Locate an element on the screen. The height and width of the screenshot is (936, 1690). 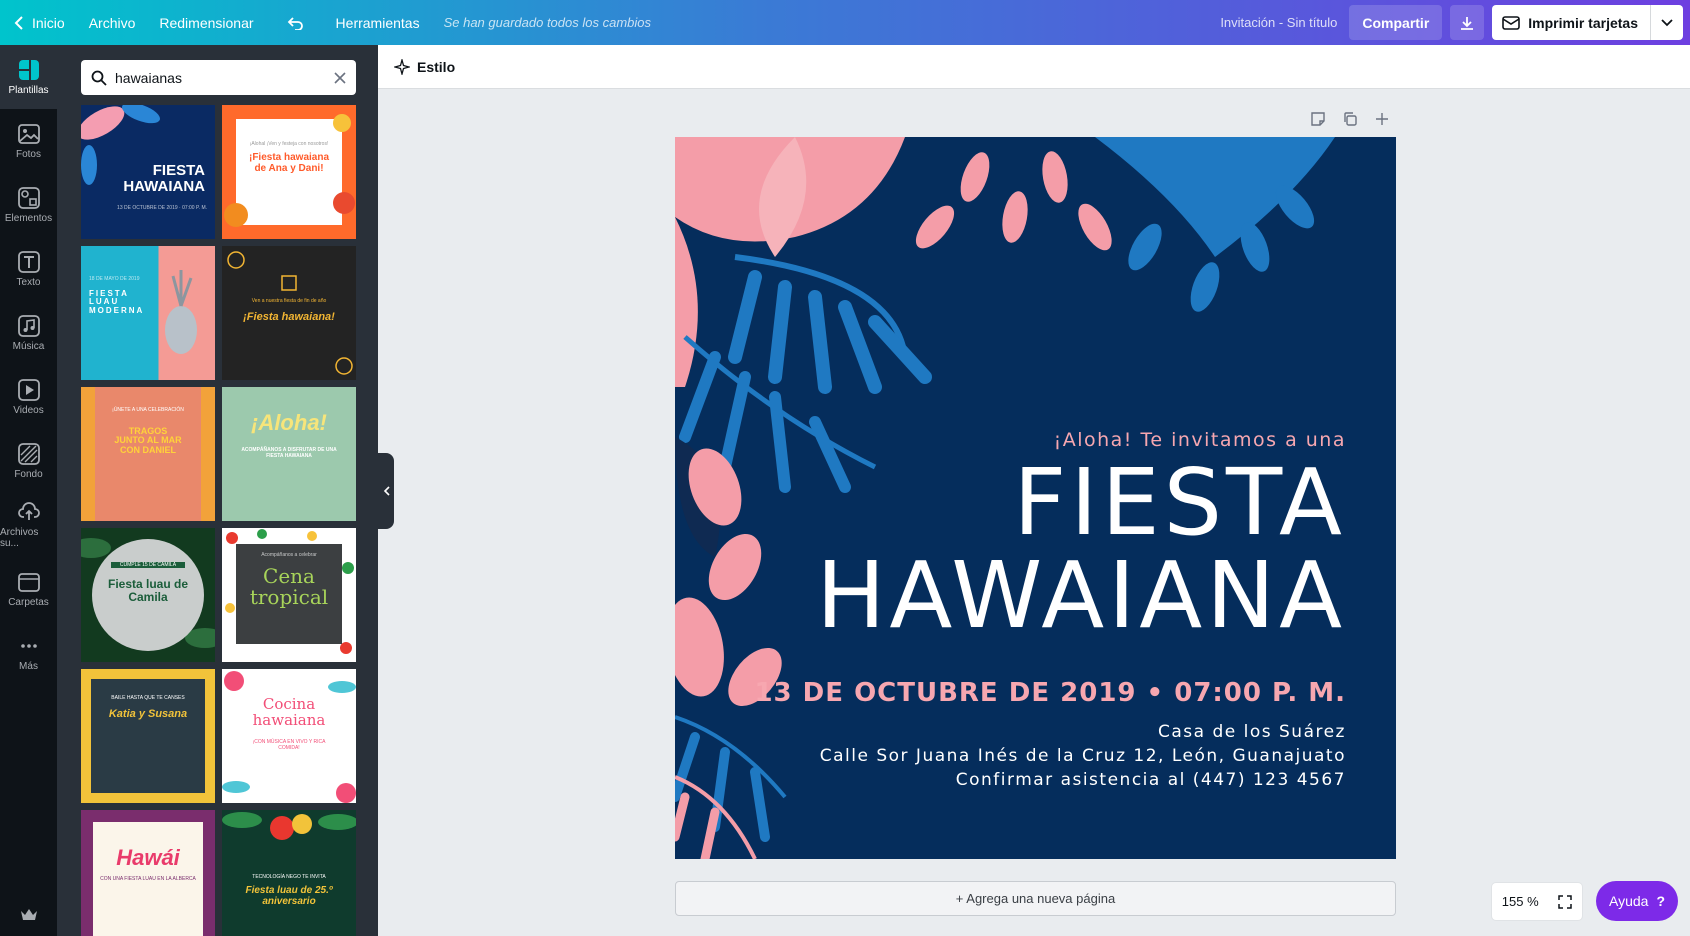
home-label: Inicio is located at coordinates (48, 22).